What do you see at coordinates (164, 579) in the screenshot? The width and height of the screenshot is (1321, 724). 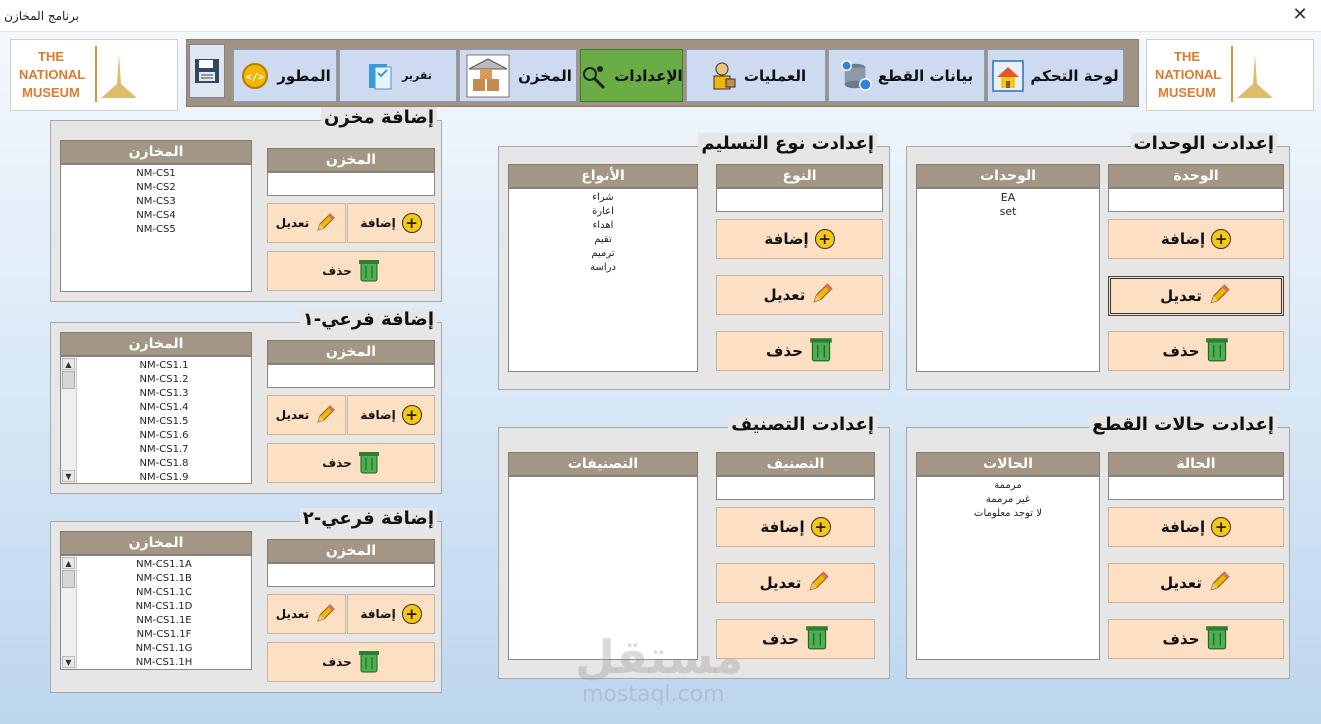 I see `list-item: NM-CS1.1B` at bounding box center [164, 579].